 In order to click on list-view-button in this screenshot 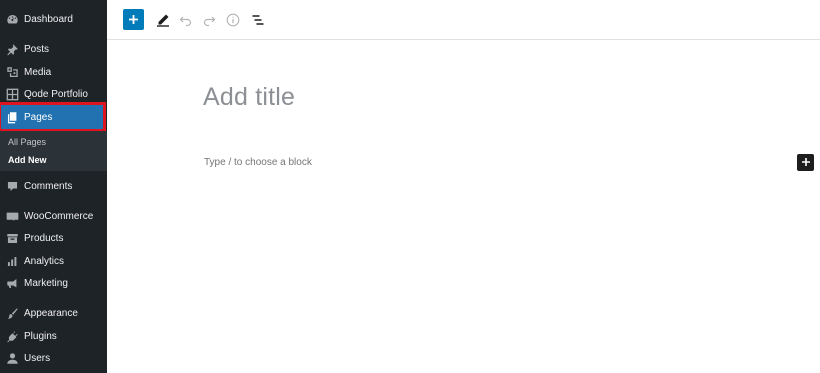, I will do `click(257, 19)`.